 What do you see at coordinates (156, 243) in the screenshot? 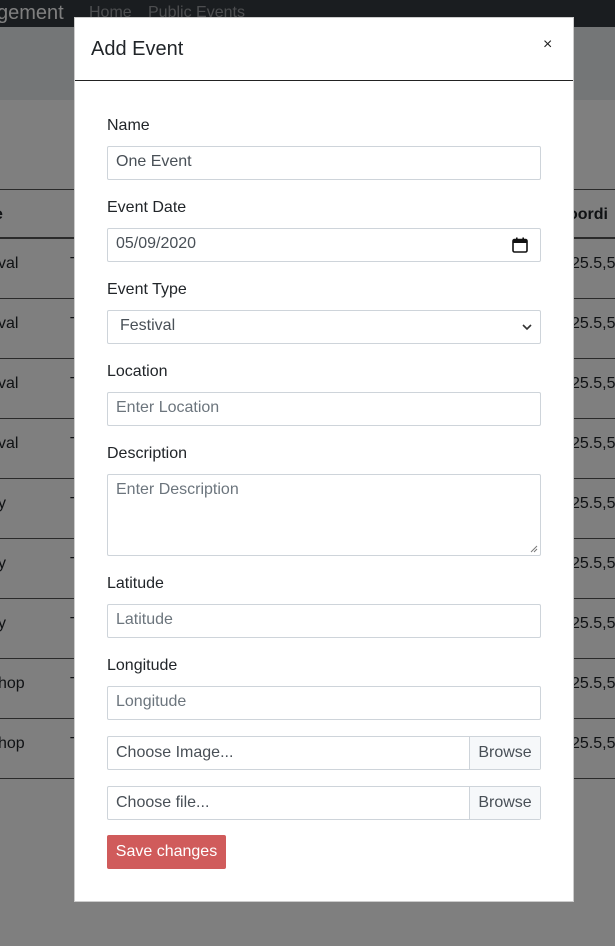
I see `event-date-value: 05/09/2020` at bounding box center [156, 243].